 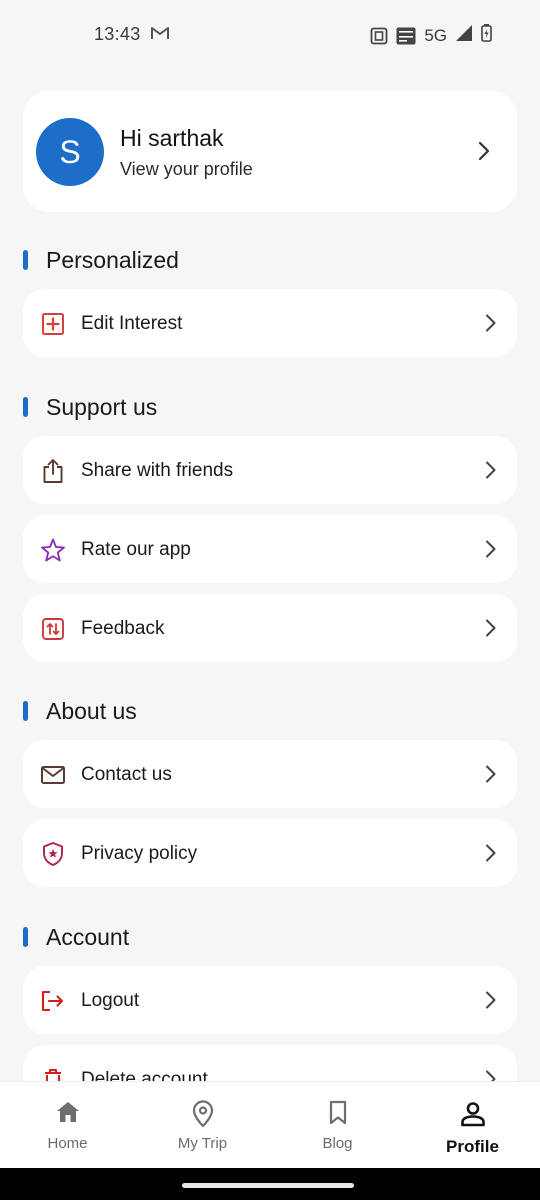 What do you see at coordinates (270, 549) in the screenshot?
I see `rate-our-app-row: Rate our app` at bounding box center [270, 549].